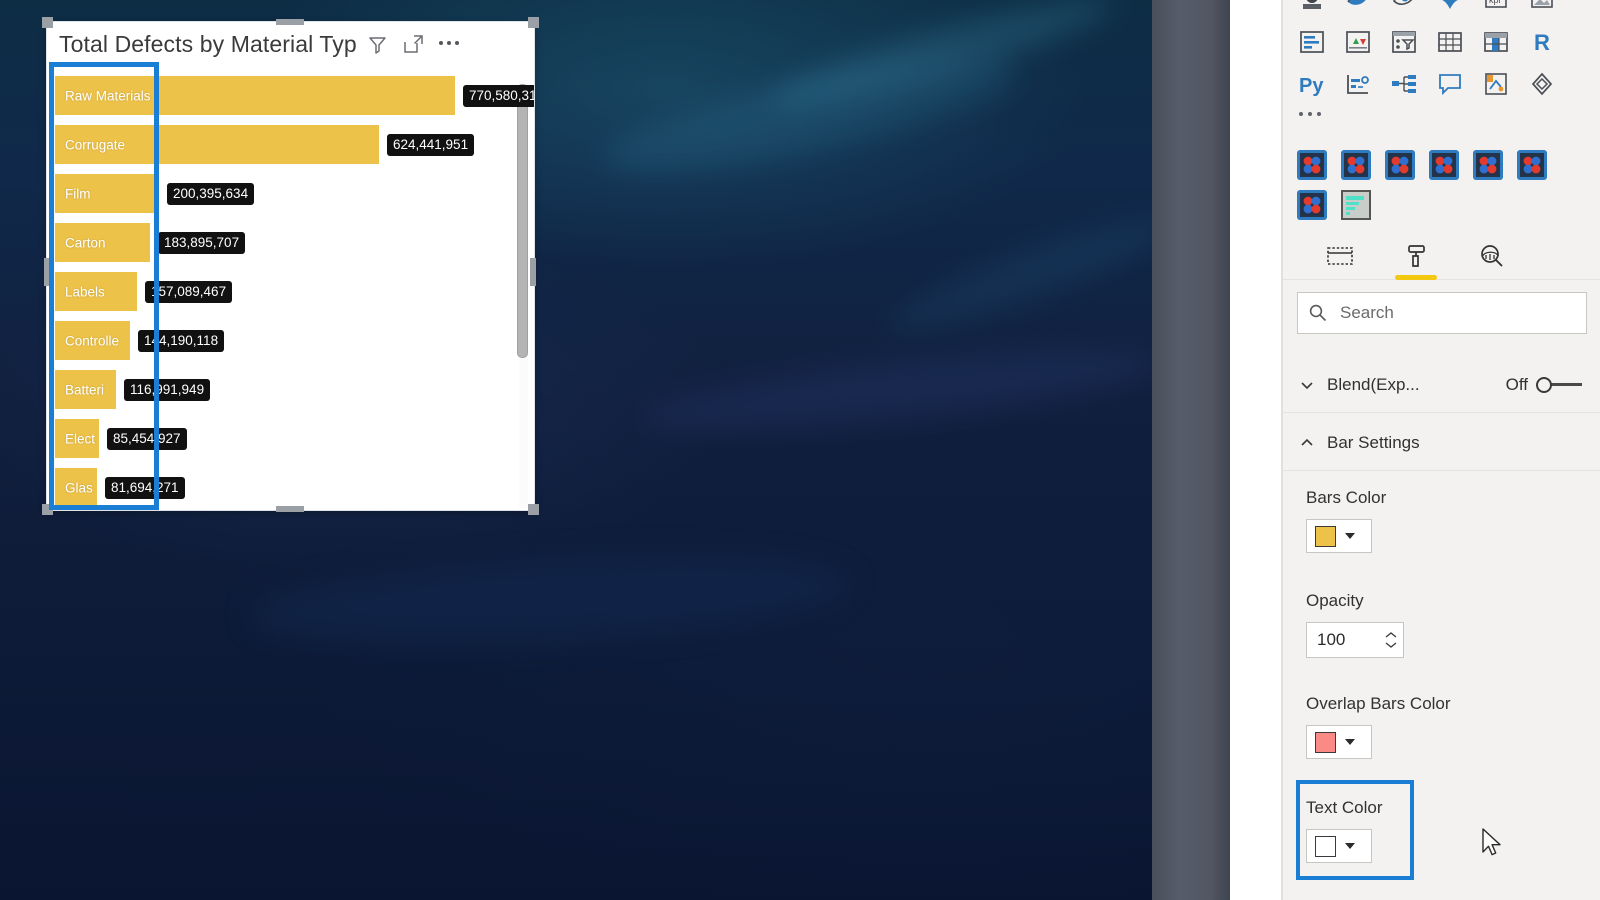 The width and height of the screenshot is (1600, 900). What do you see at coordinates (1355, 640) in the screenshot?
I see `opacity-input: 100` at bounding box center [1355, 640].